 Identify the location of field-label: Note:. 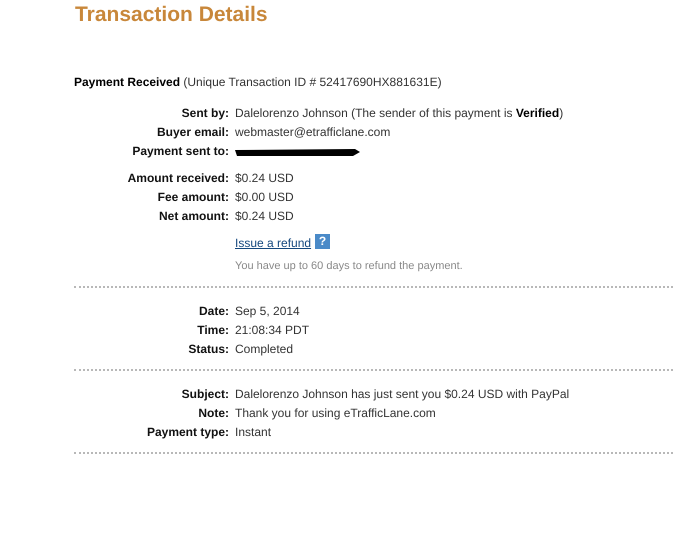
(213, 413).